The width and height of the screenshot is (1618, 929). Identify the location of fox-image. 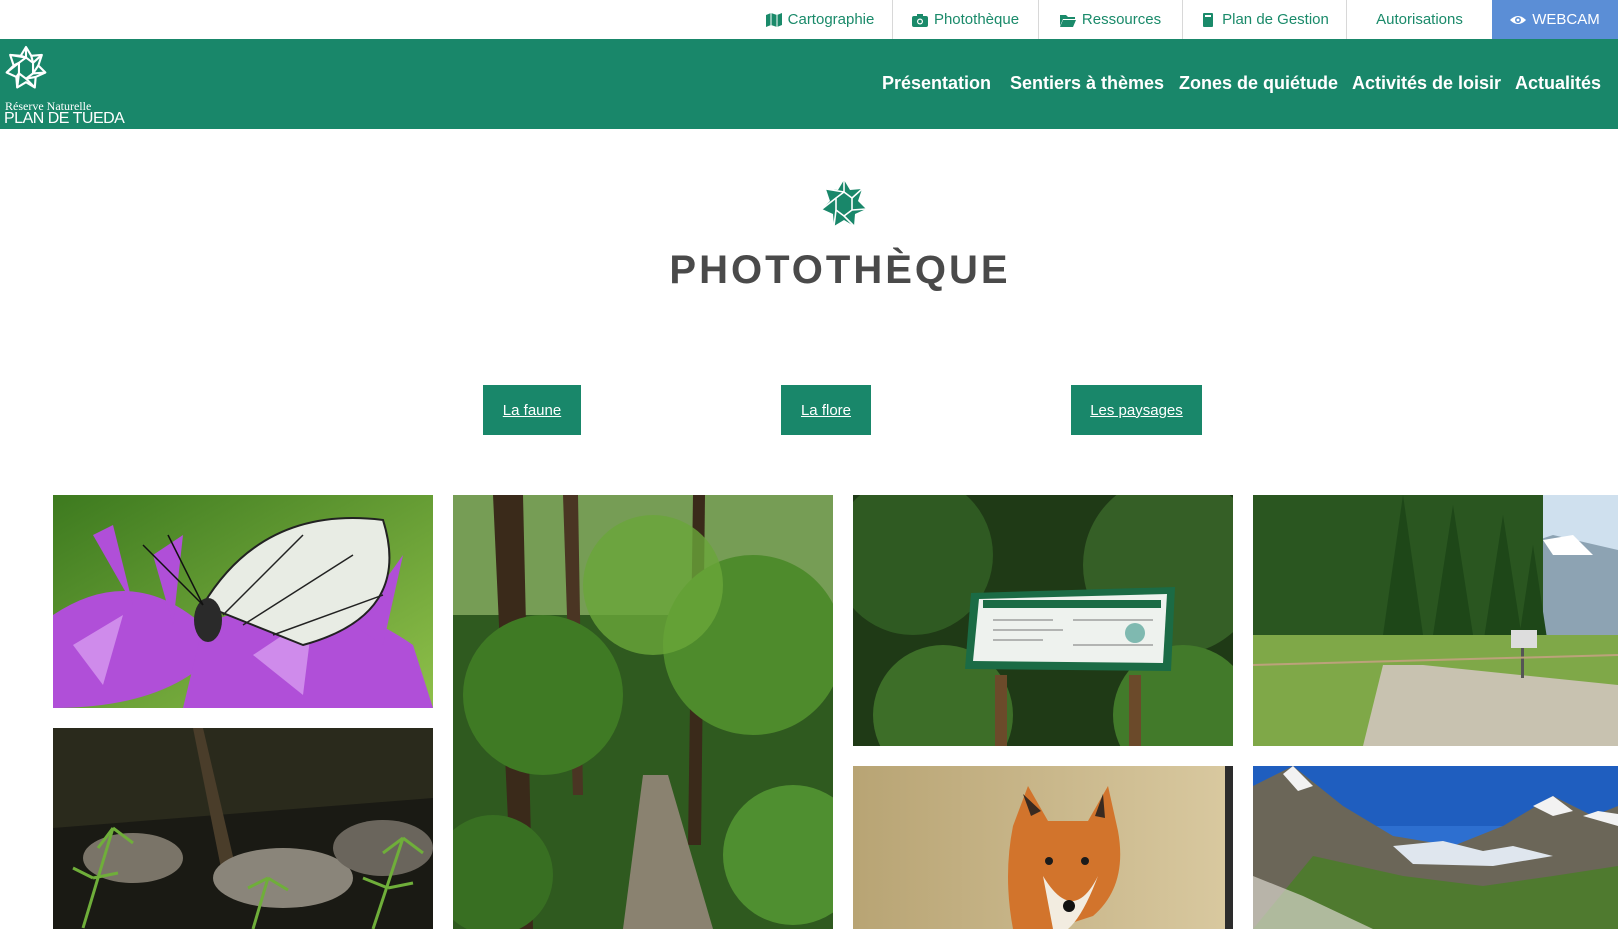
(1043, 847).